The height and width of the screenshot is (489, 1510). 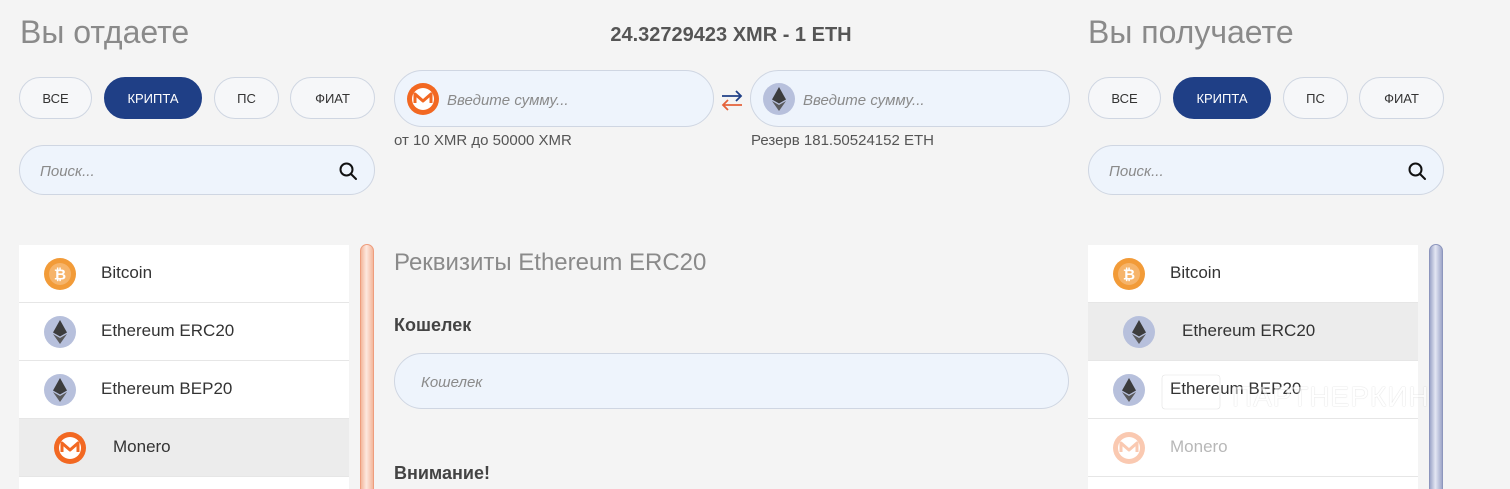 I want to click on get-search, so click(x=1266, y=170).